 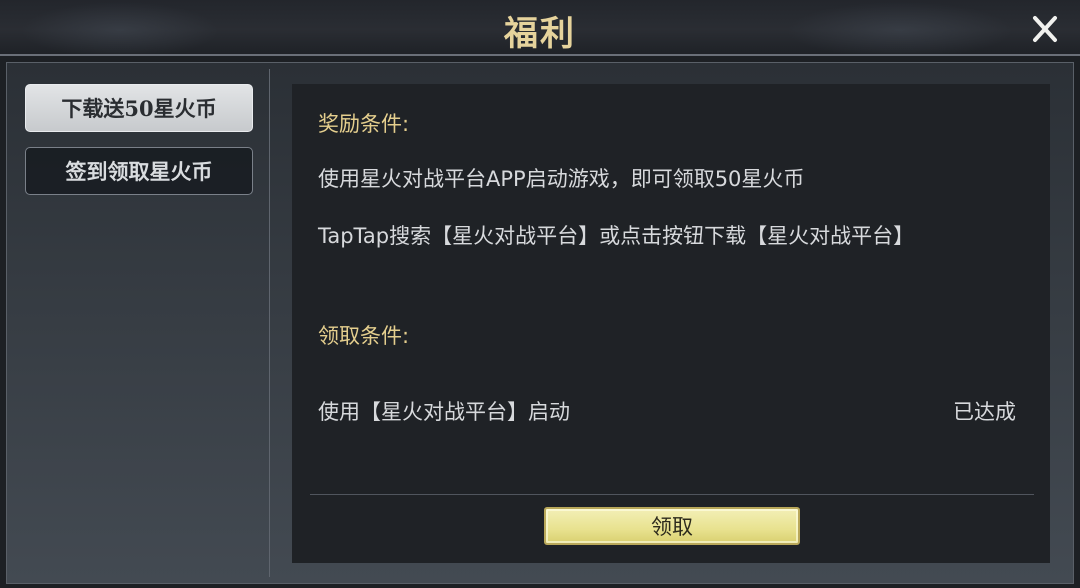 I want to click on close-button, so click(x=1045, y=29).